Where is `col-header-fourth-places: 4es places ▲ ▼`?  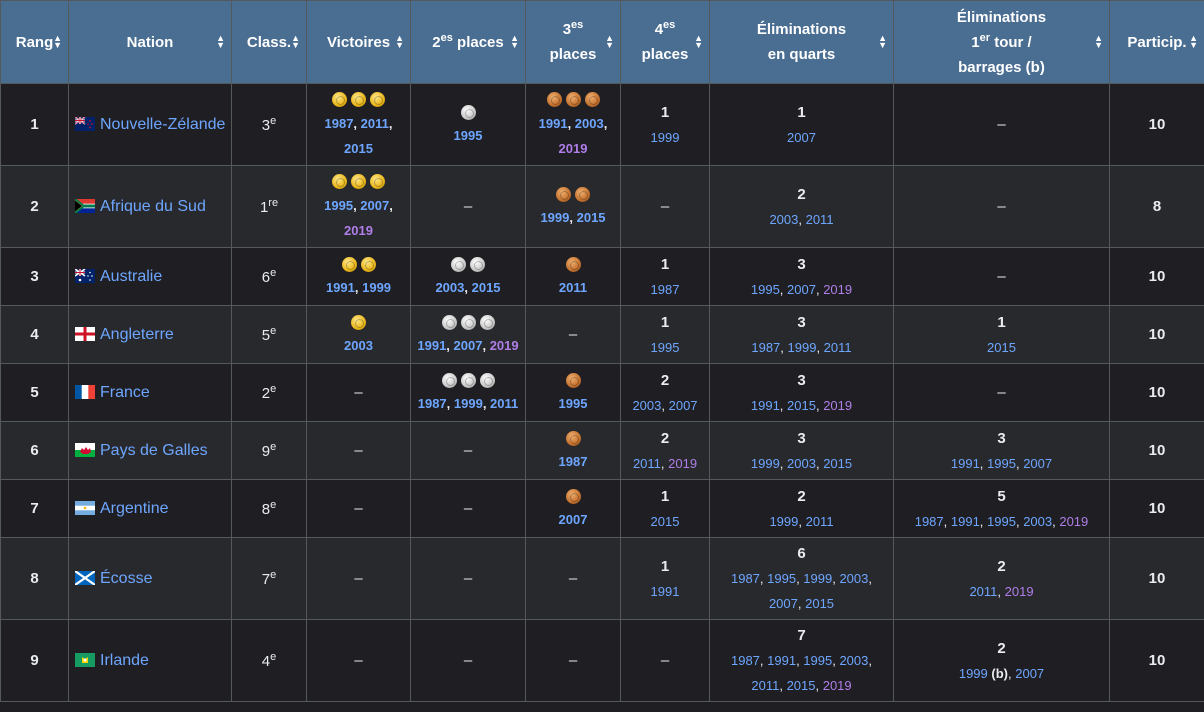
col-header-fourth-places: 4es places ▲ ▼ is located at coordinates (665, 42).